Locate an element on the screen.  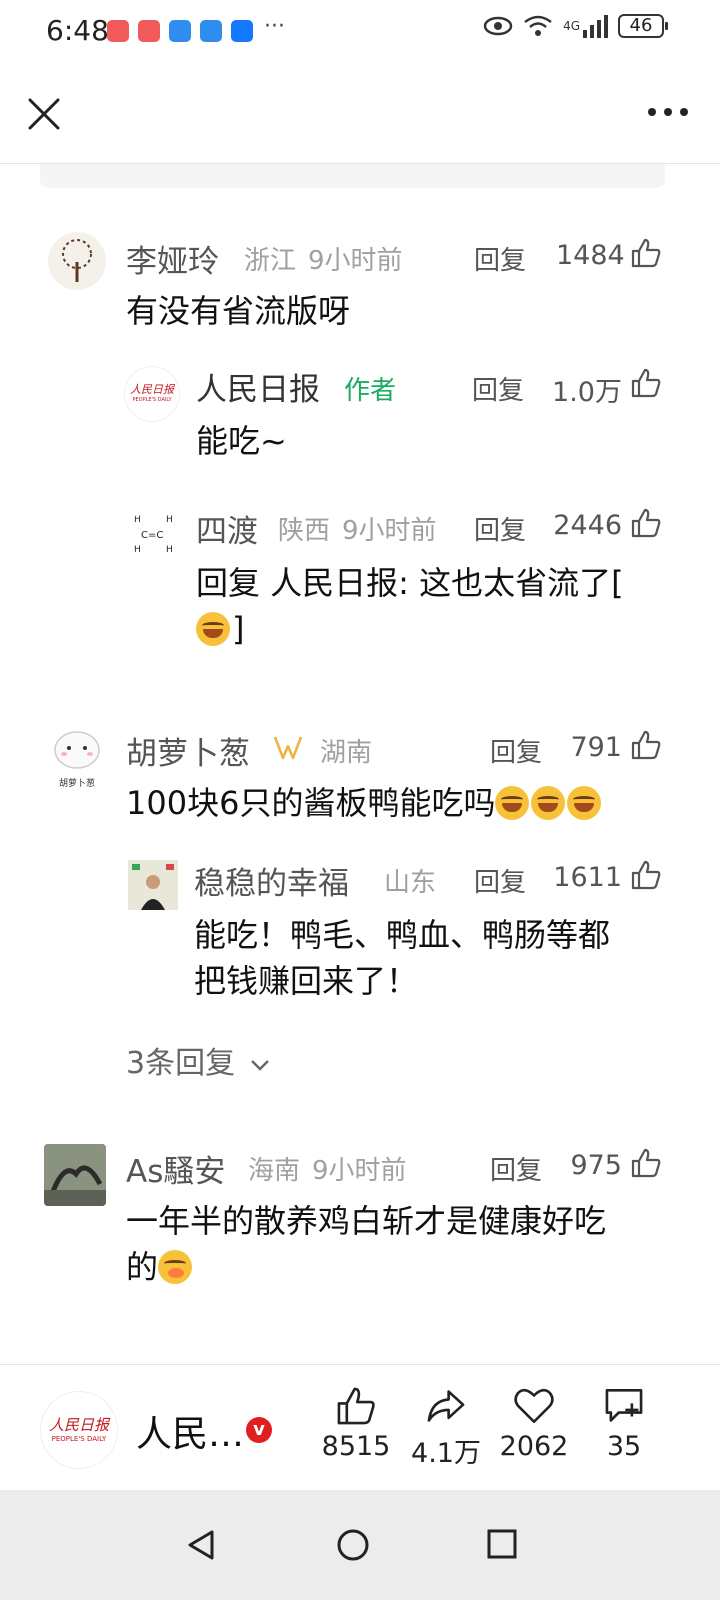
publisher-avatar: 人民日报 PEOPLE'S DAILY is located at coordinates (79, 1430).